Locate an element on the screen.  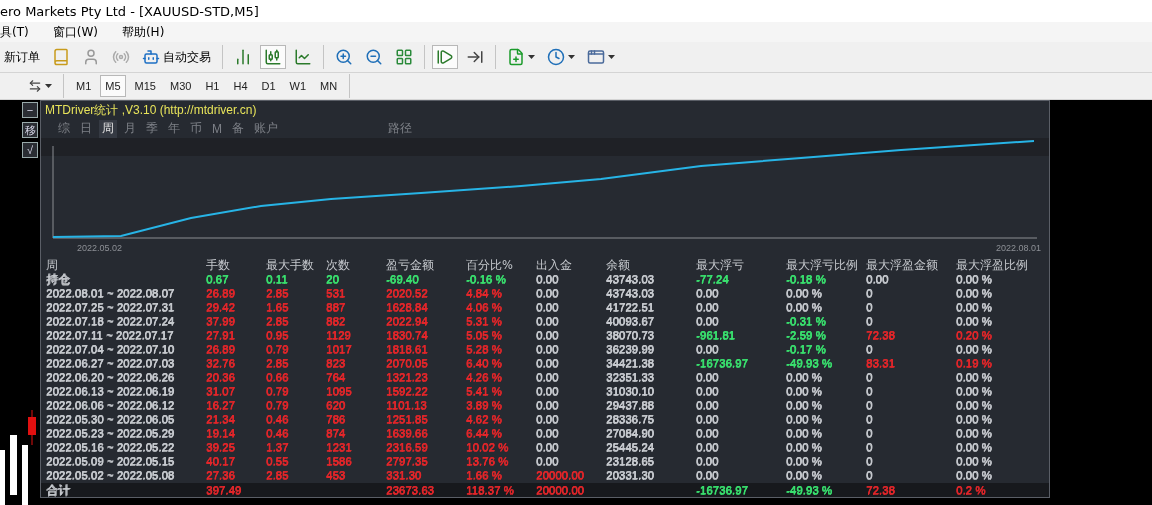
table-cell: 27084.90 is located at coordinates (630, 433).